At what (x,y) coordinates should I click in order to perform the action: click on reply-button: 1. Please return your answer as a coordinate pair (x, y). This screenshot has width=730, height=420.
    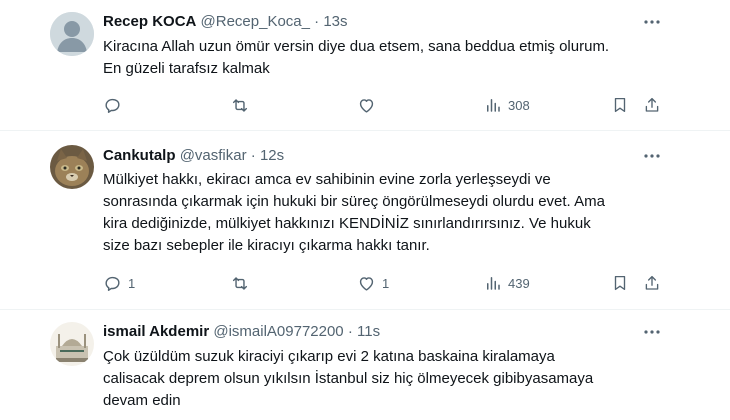
    Looking at the image, I should click on (119, 283).